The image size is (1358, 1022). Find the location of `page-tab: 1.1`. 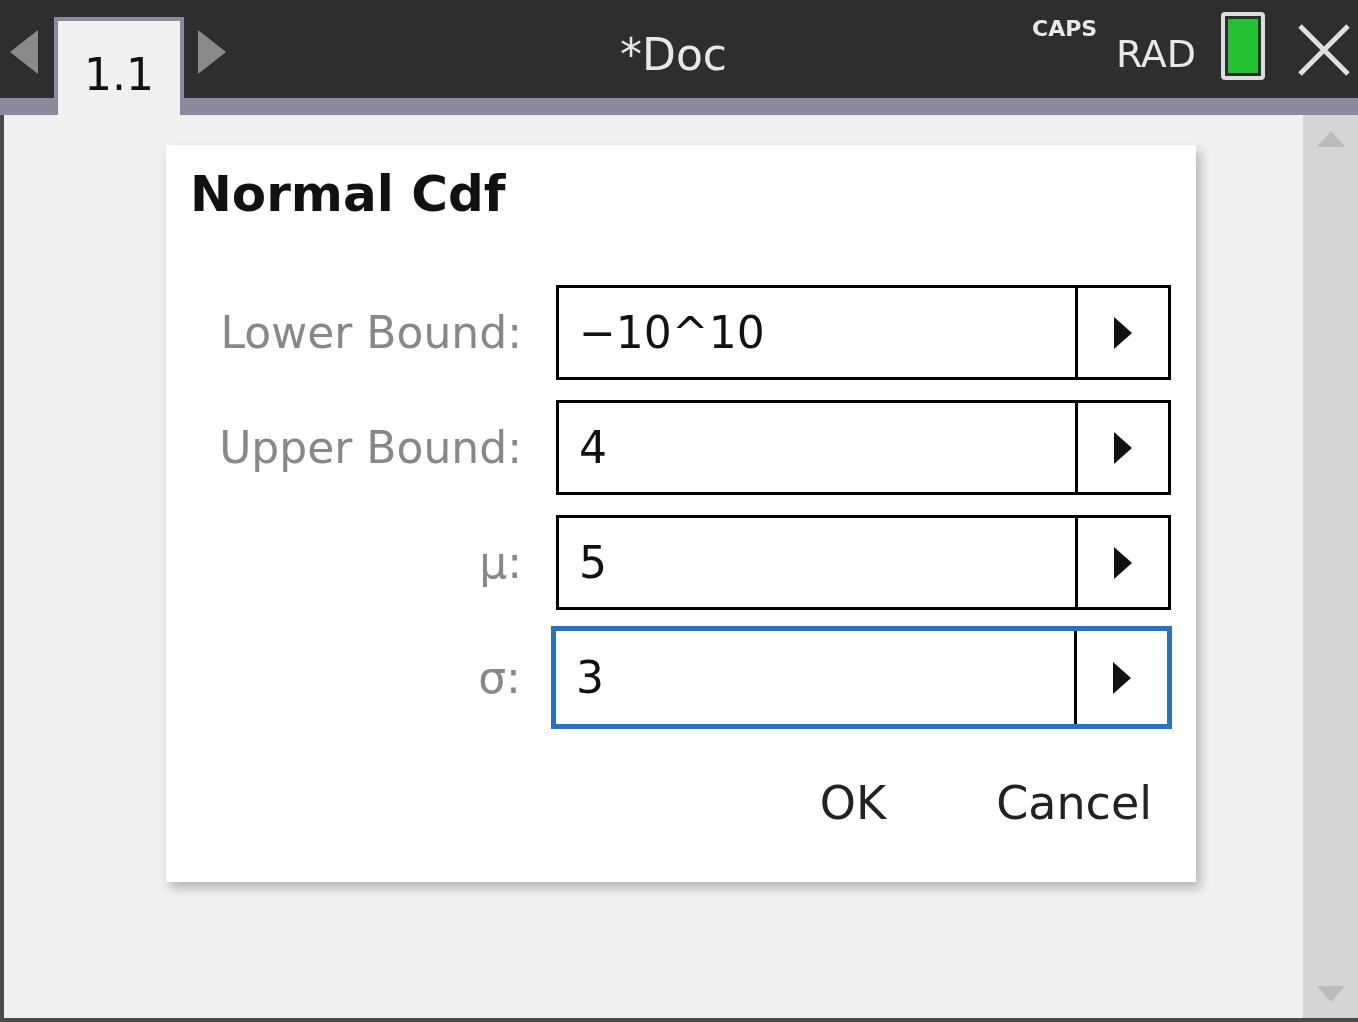

page-tab: 1.1 is located at coordinates (119, 66).